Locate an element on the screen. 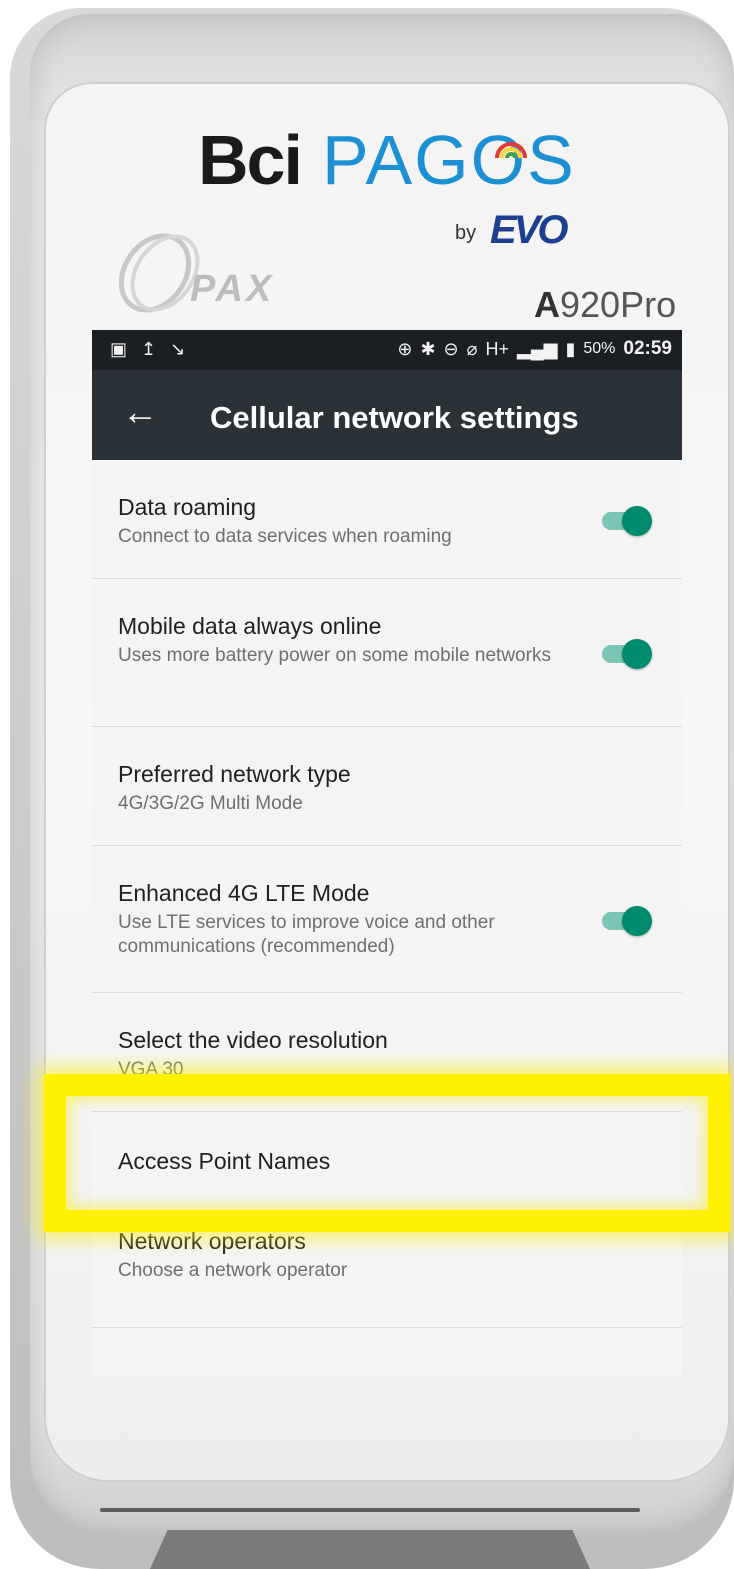 The image size is (734, 1569). status-bar: ▣ ↥ ↘ ⊕ ✱ ⊖ ⌀ H+ ▂▄▆ ▮ 50% 02:59 is located at coordinates (387, 350).